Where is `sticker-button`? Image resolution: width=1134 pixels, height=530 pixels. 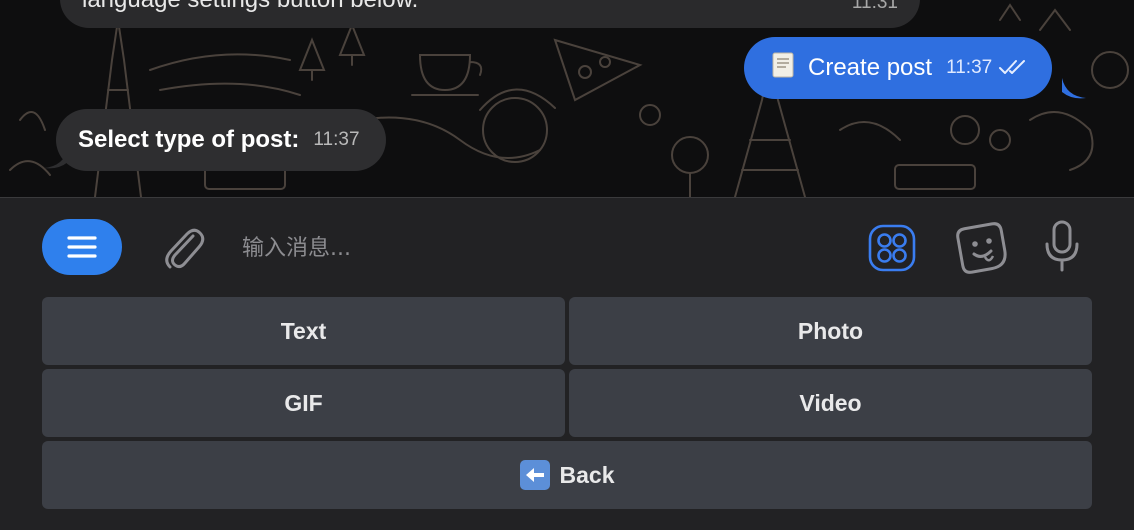 sticker-button is located at coordinates (982, 248).